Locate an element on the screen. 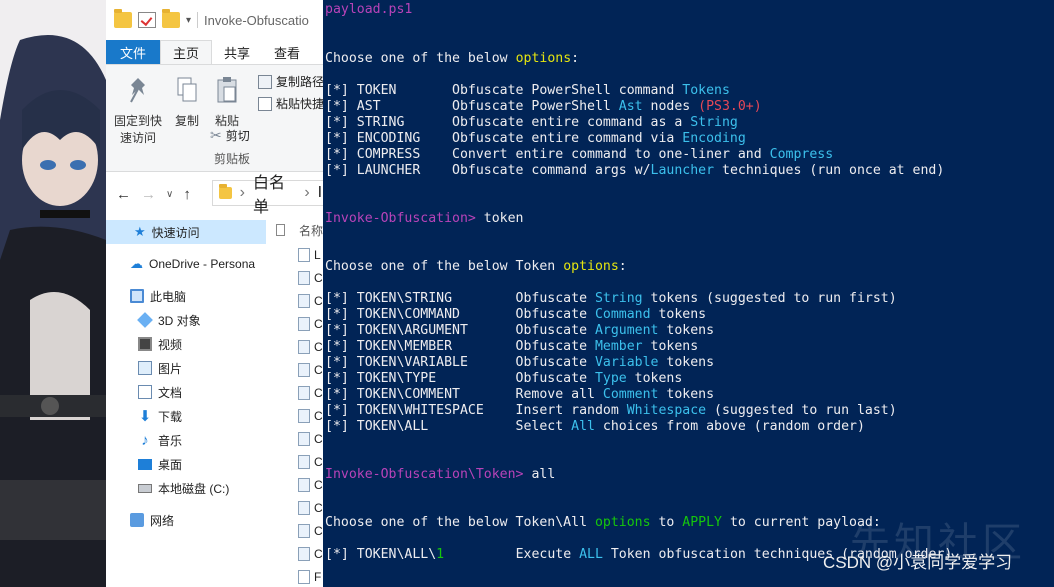 The width and height of the screenshot is (1054, 587). prompt-line: Invoke-Obfuscation> token is located at coordinates (424, 218).